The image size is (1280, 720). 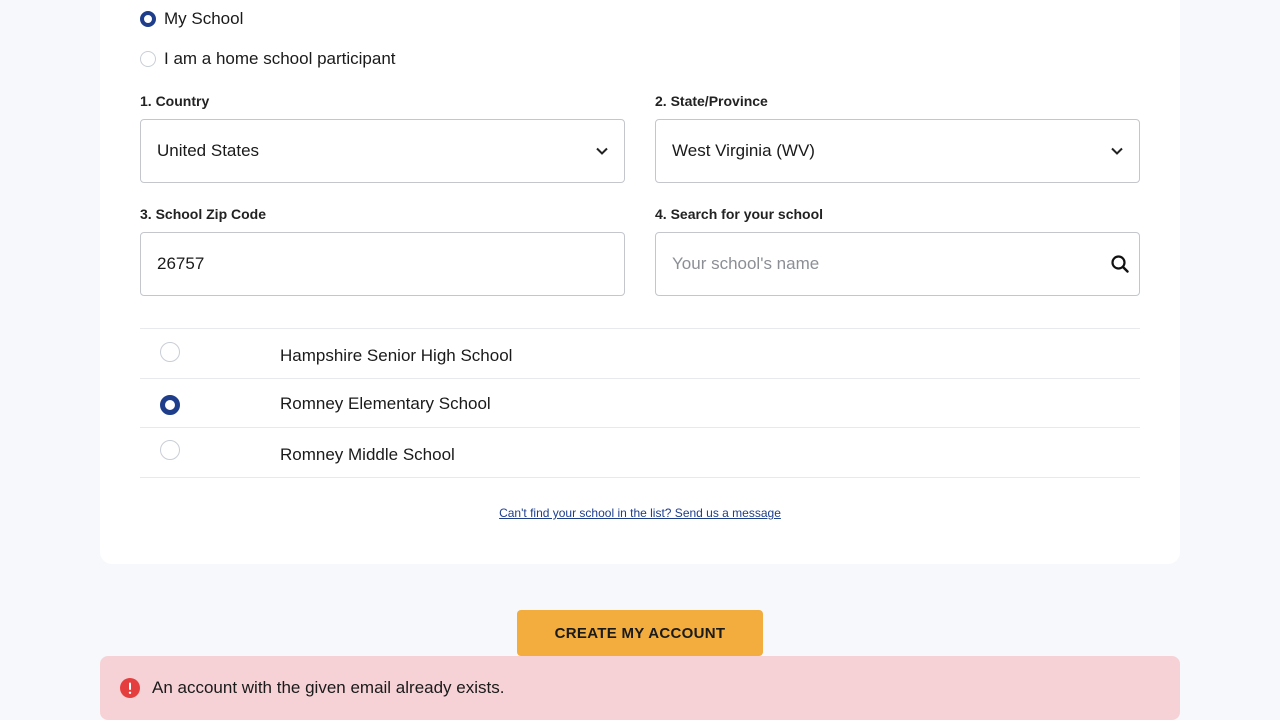 I want to click on option-my-school: My School, so click(x=191, y=19).